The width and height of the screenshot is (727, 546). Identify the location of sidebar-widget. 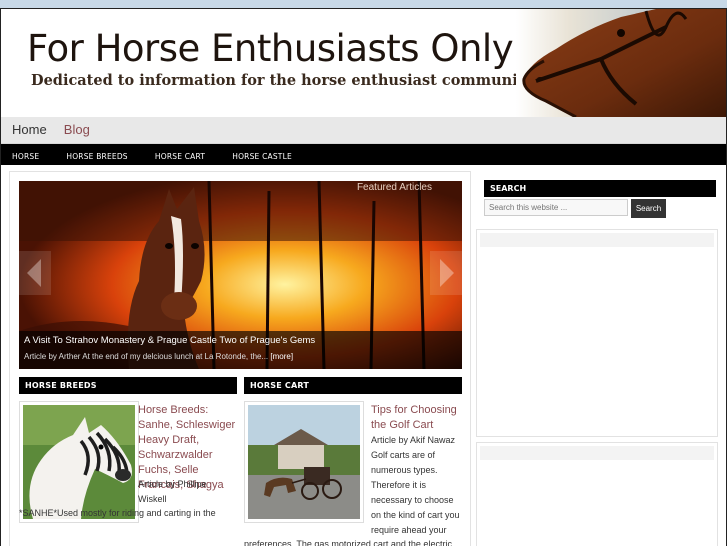
(597, 494).